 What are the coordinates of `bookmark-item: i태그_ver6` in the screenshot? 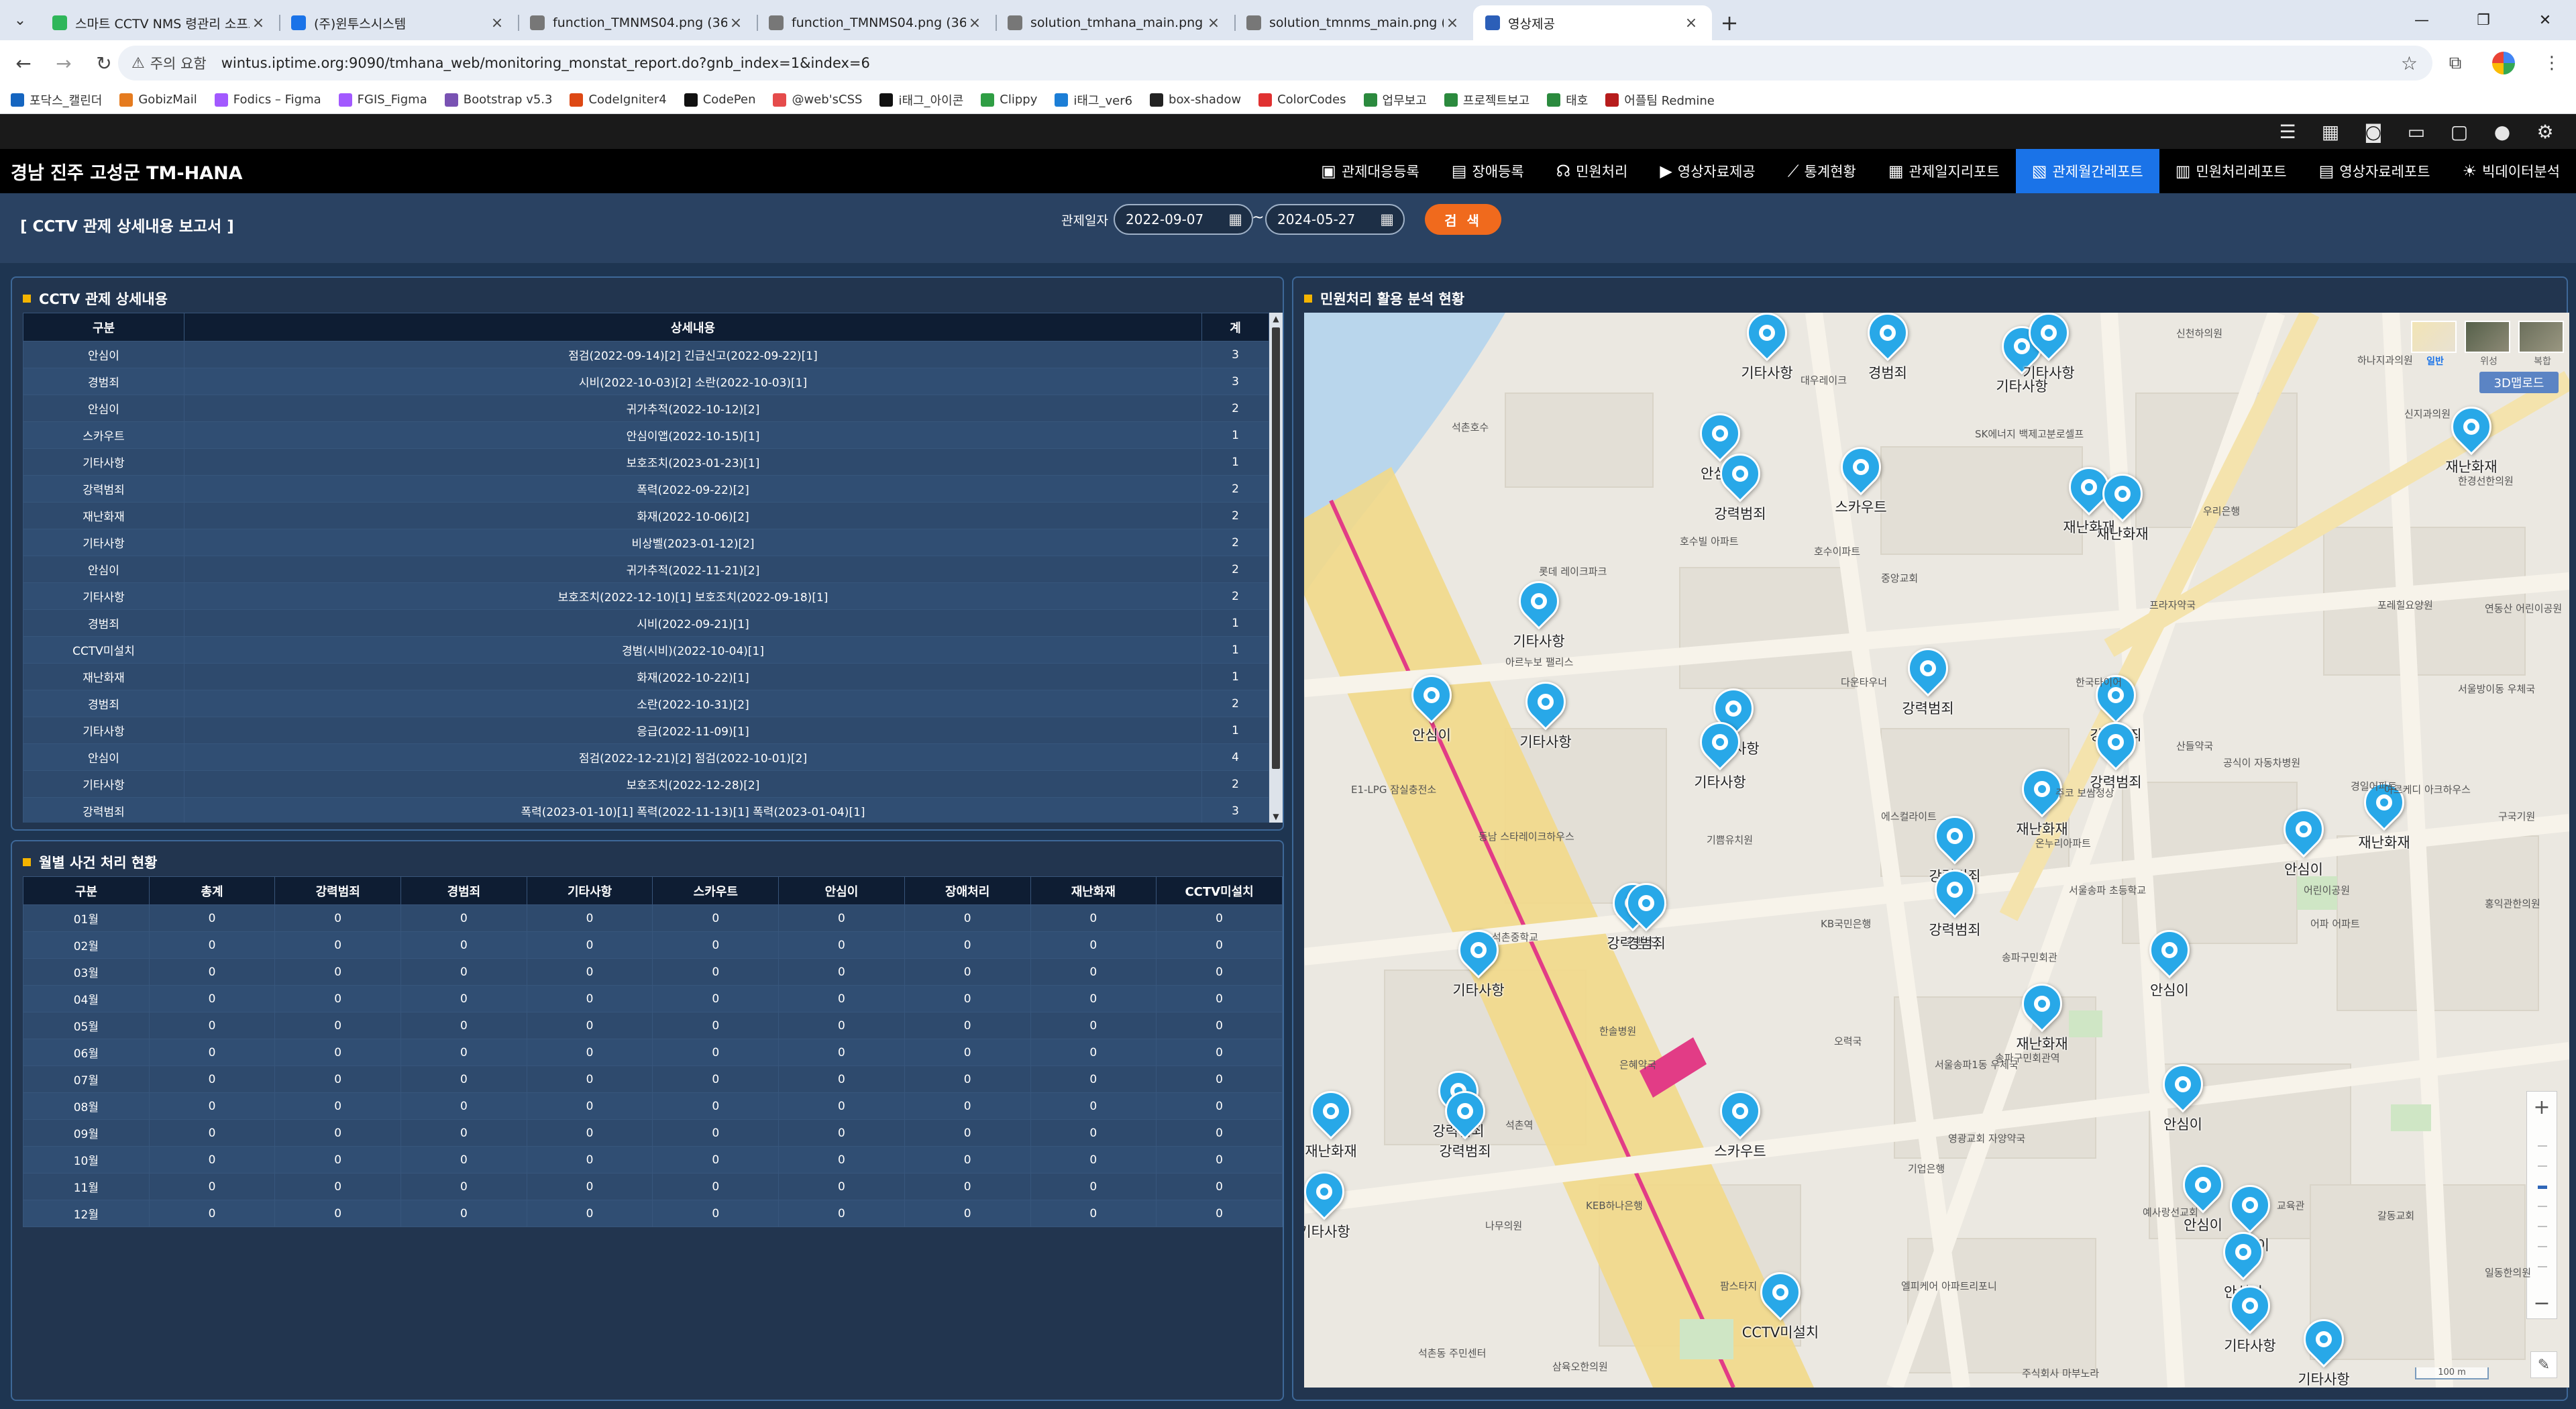 It's located at (1093, 100).